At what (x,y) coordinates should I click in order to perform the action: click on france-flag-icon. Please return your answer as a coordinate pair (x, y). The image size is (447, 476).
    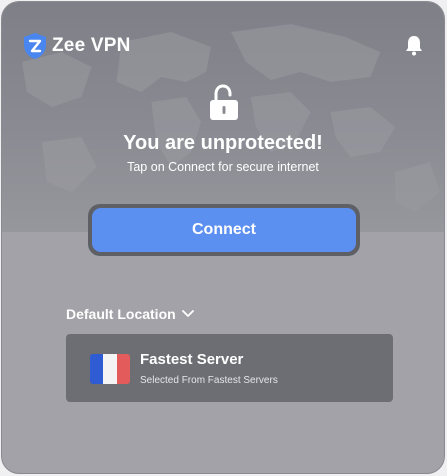
    Looking at the image, I should click on (110, 369).